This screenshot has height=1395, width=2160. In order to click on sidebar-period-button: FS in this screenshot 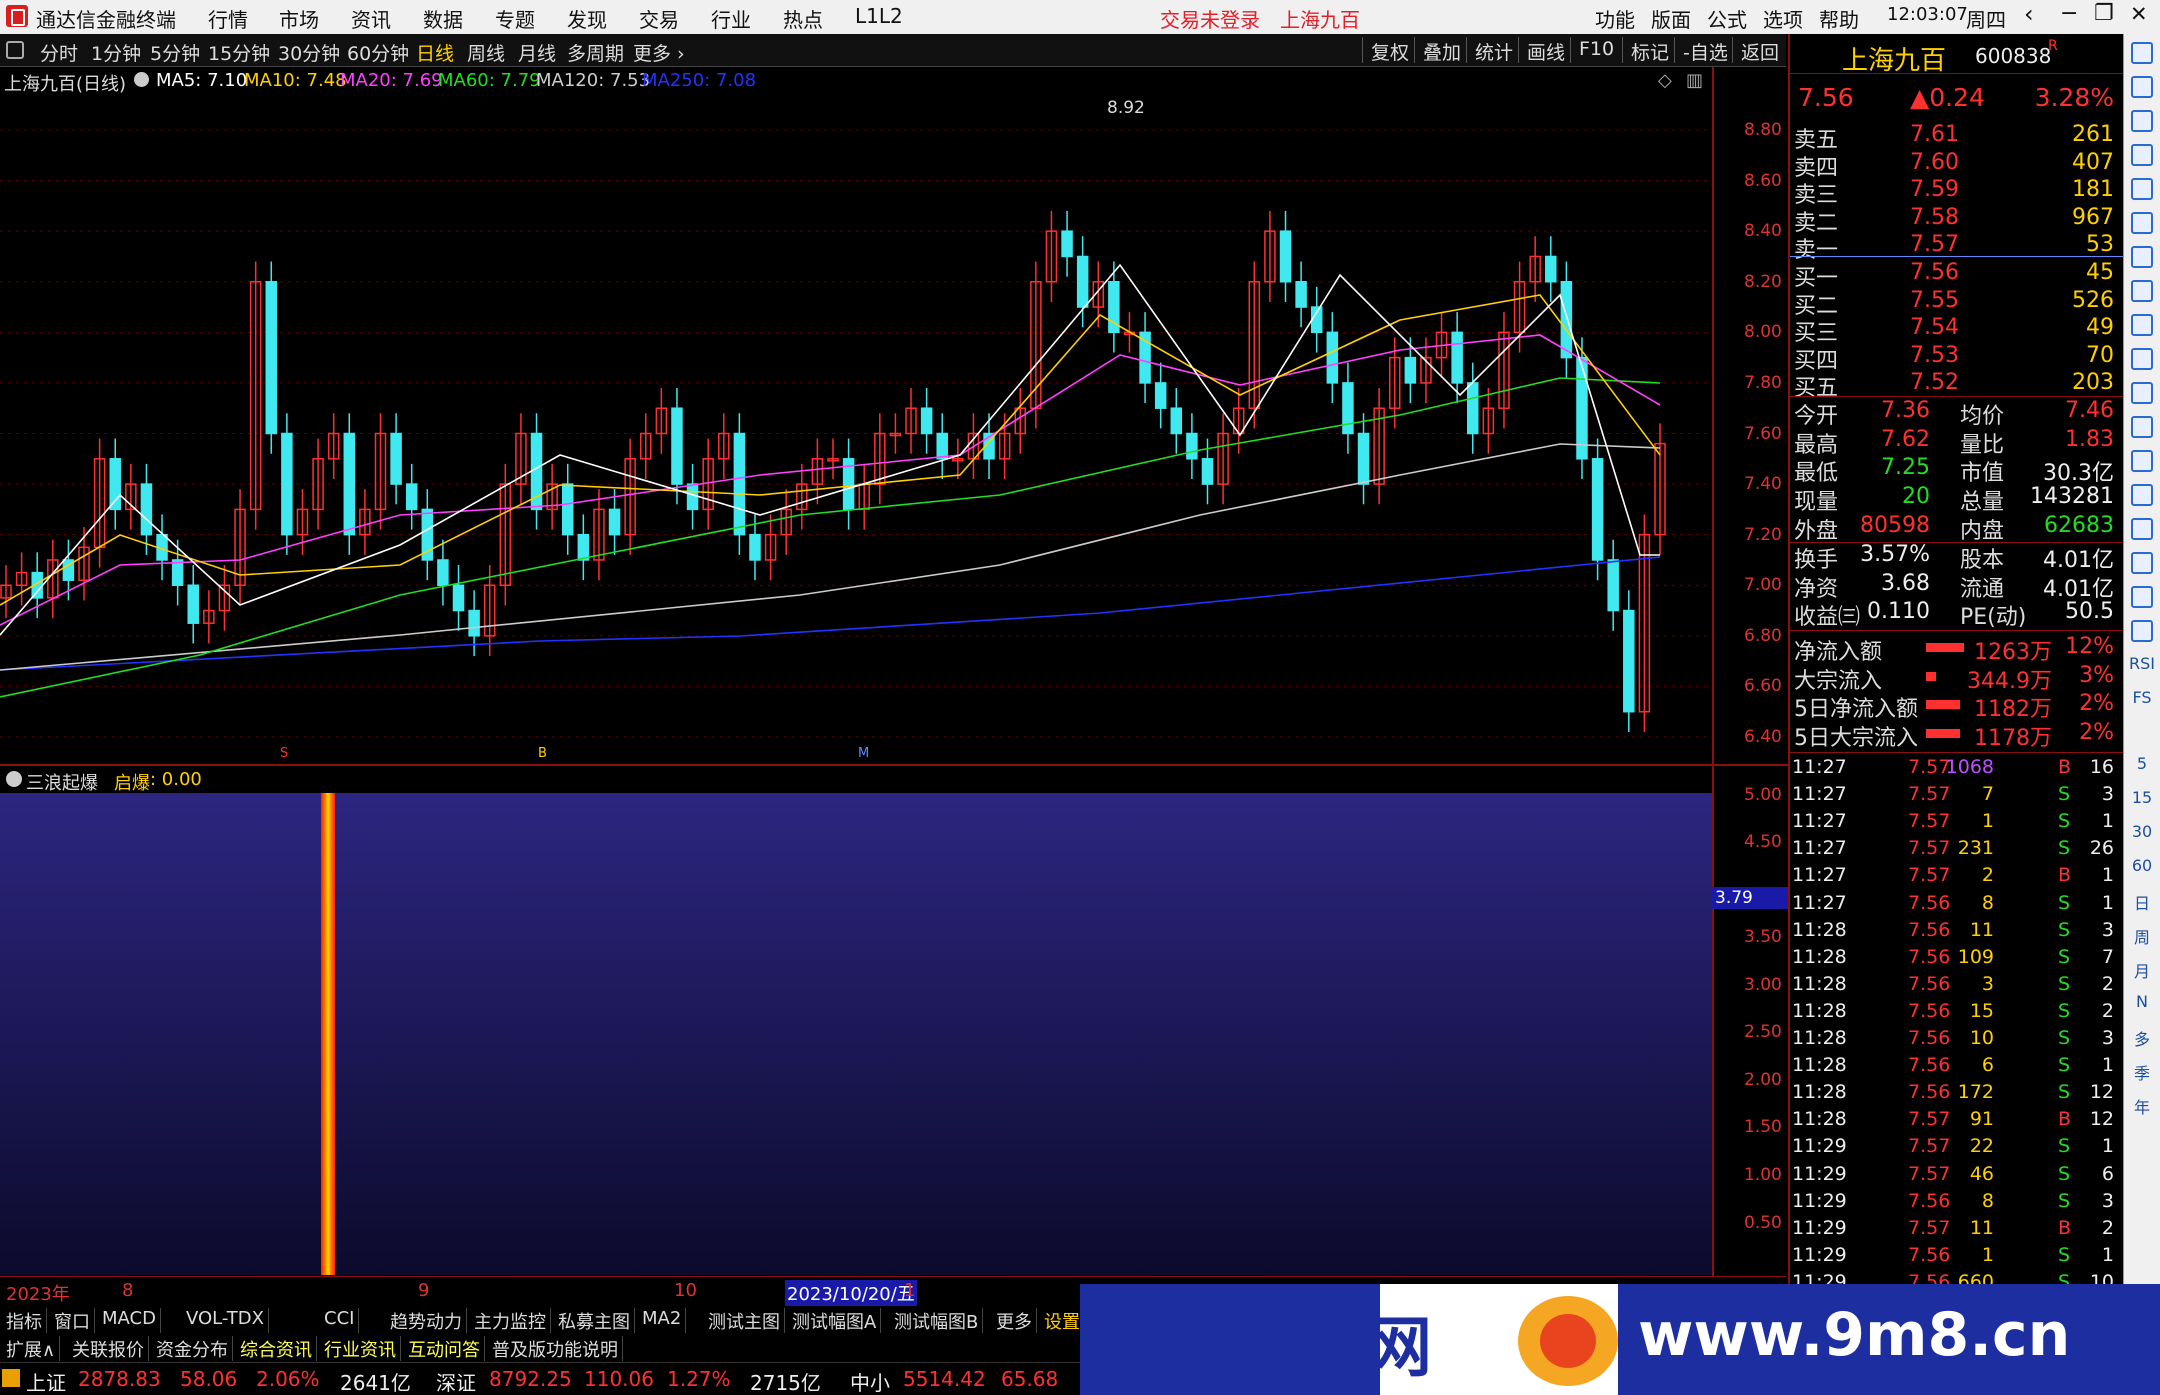, I will do `click(2142, 700)`.